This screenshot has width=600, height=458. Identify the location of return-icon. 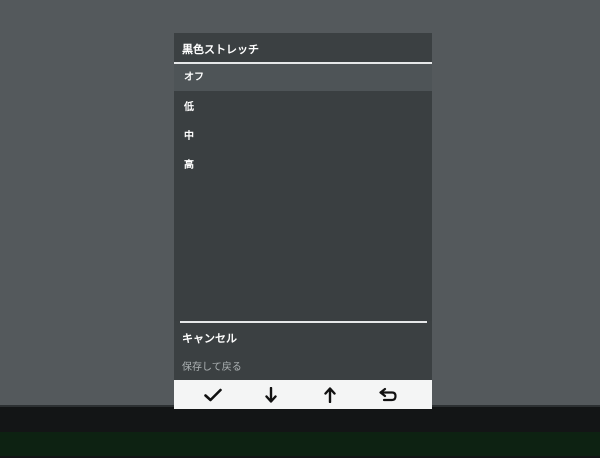
(388, 394).